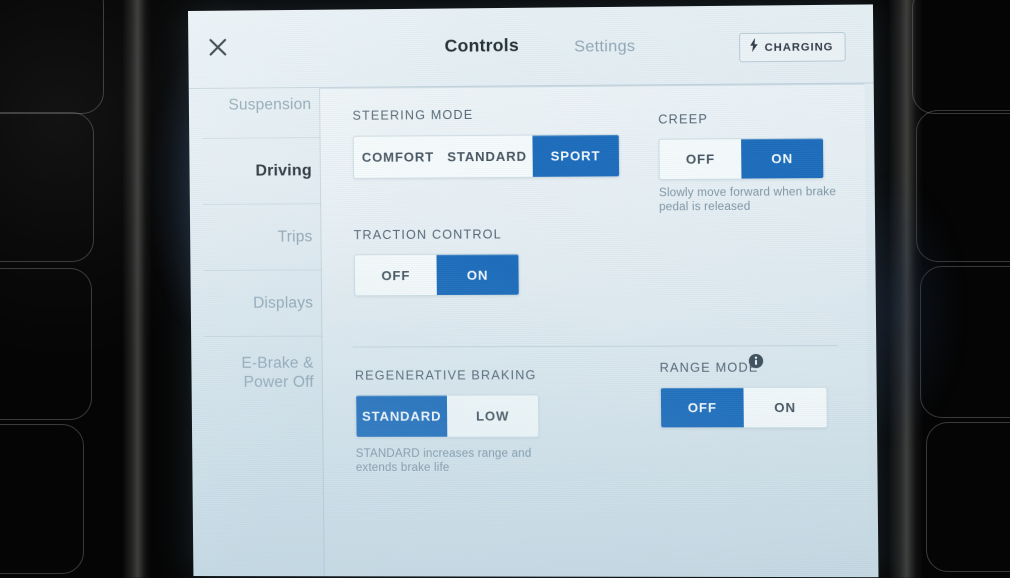  I want to click on charging-label: CHARGING, so click(799, 47).